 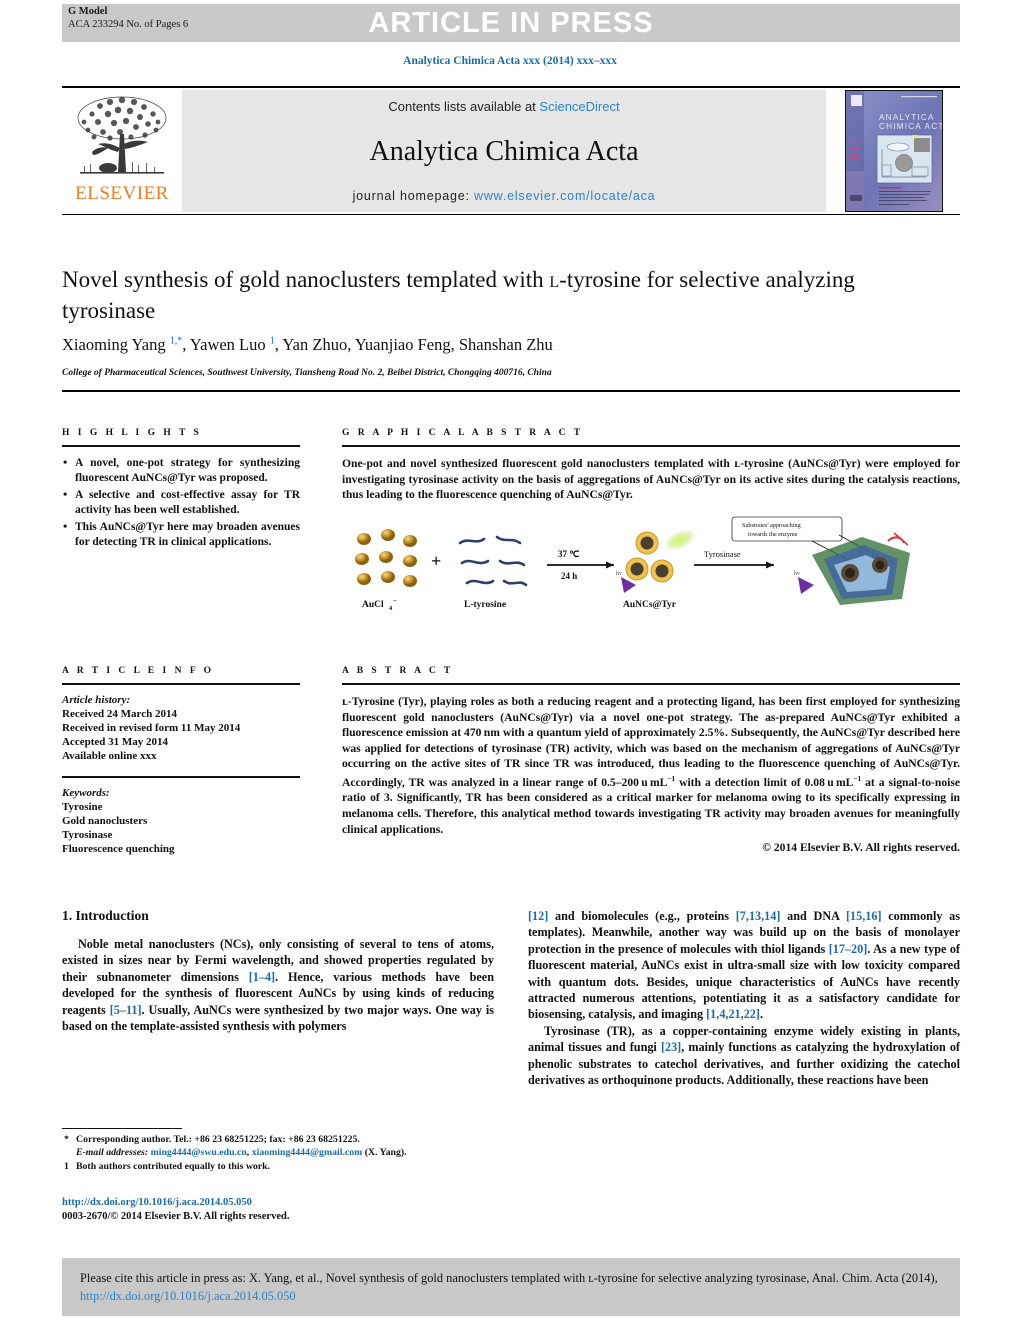 What do you see at coordinates (66, 1139) in the screenshot?
I see `footnote-mark-asterisk: *` at bounding box center [66, 1139].